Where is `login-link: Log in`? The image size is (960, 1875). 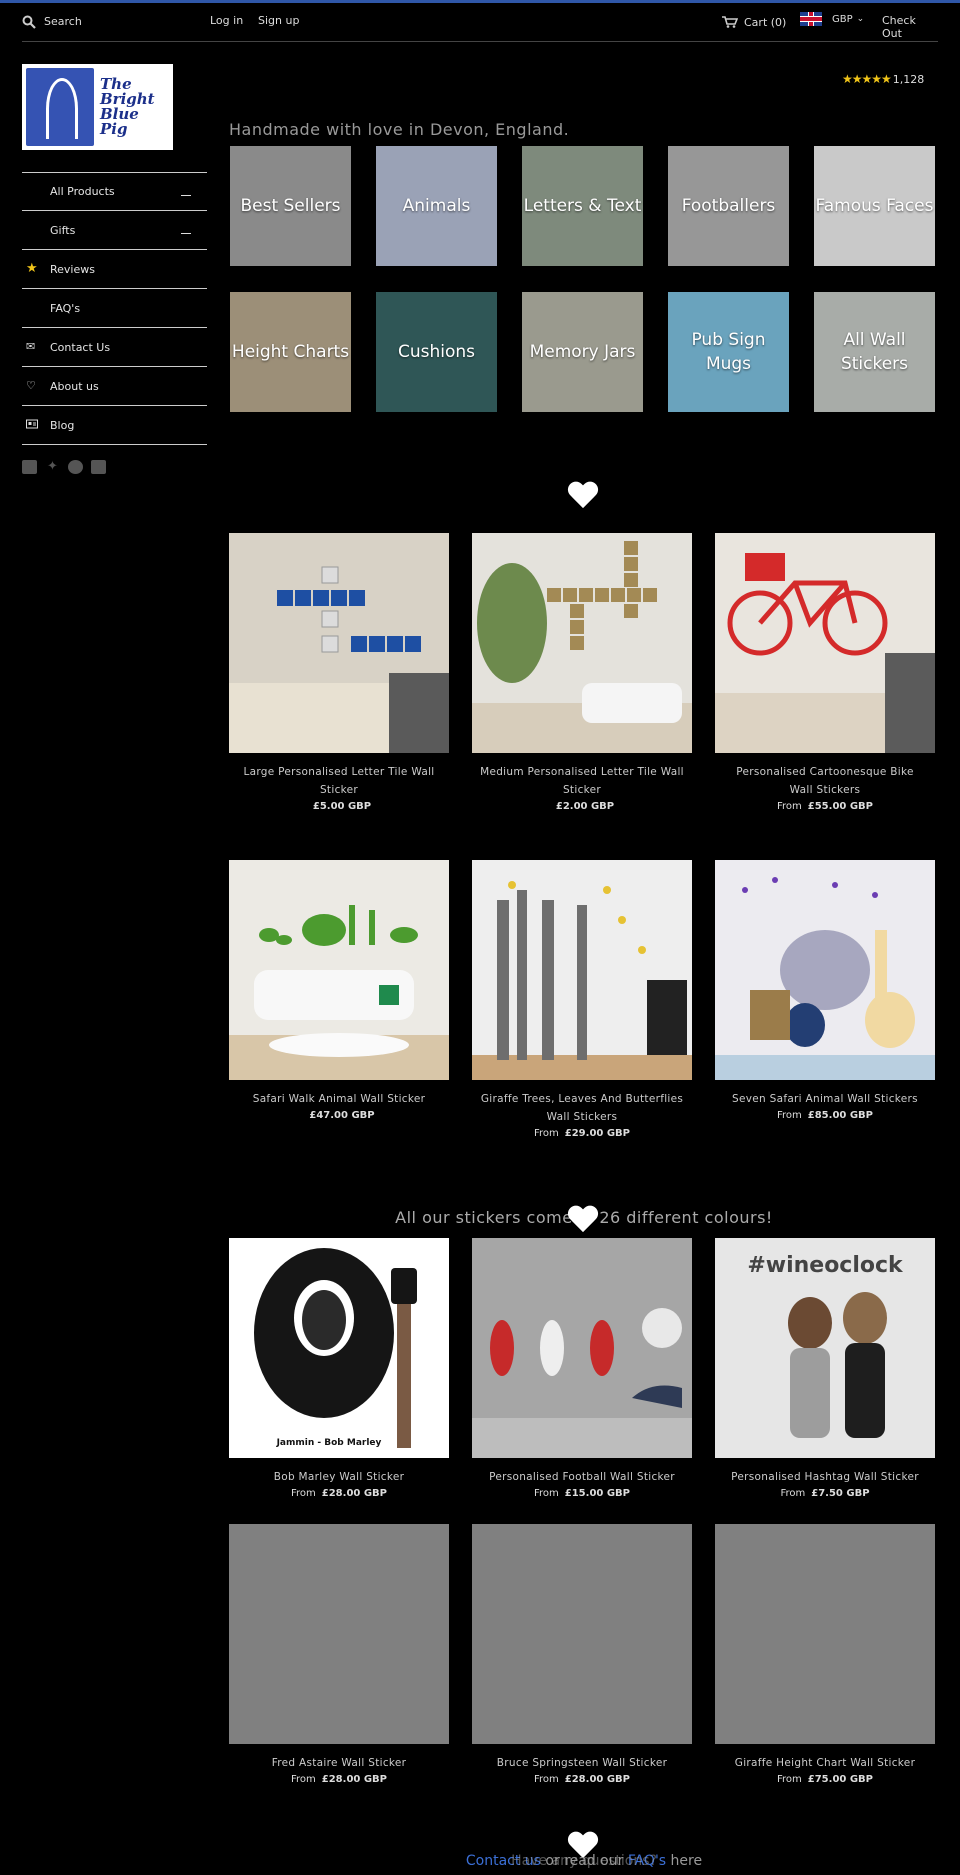 login-link: Log in is located at coordinates (226, 20).